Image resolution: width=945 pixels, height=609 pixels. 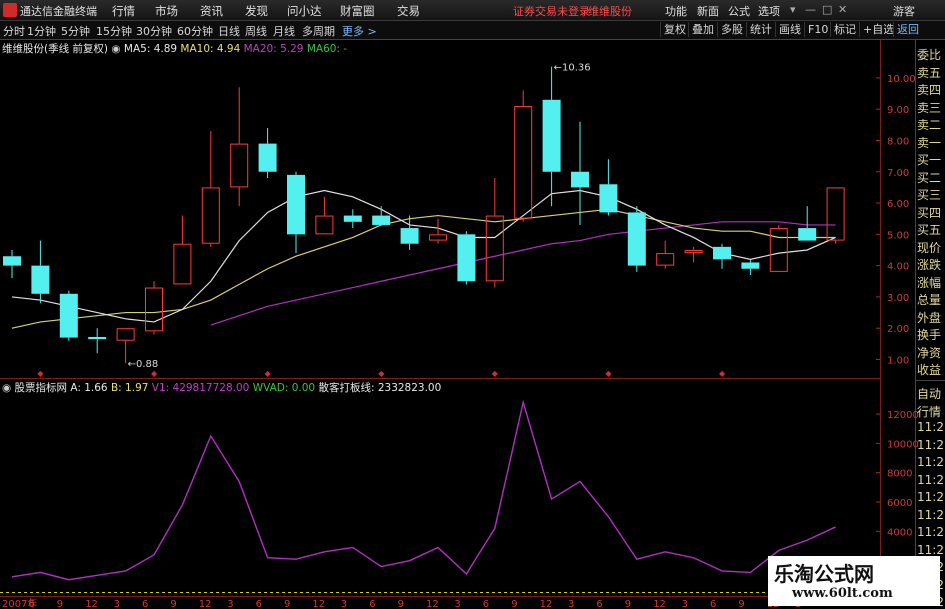 I want to click on quote-panel-label: 卖一, so click(x=929, y=142).